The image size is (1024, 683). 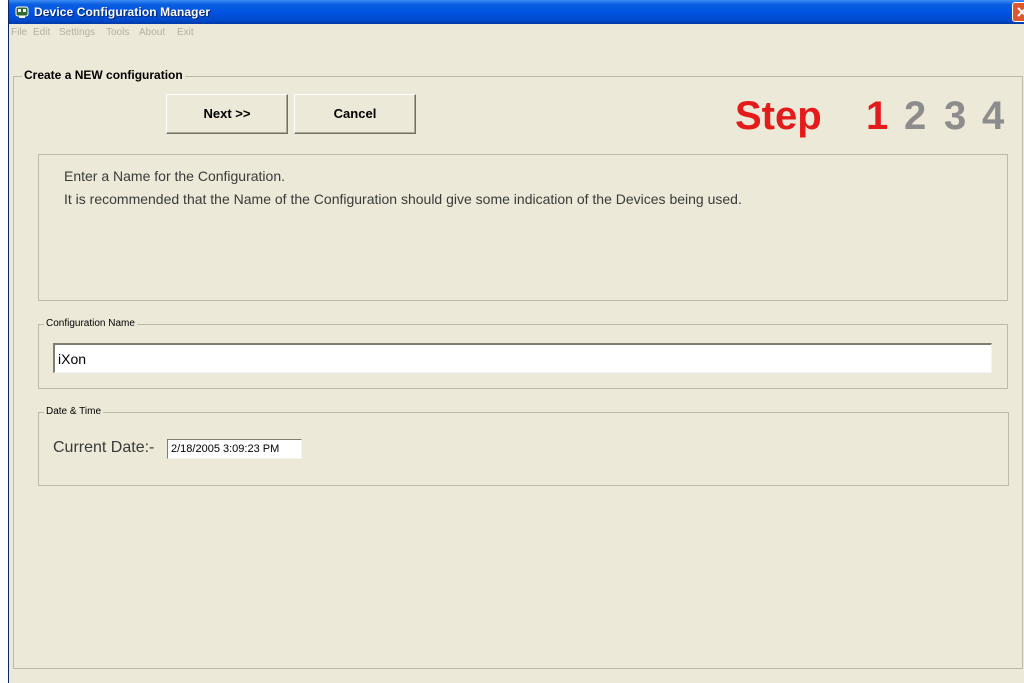 What do you see at coordinates (234, 449) in the screenshot?
I see `current-date-field: 2/18/2005 3:09:23 PM` at bounding box center [234, 449].